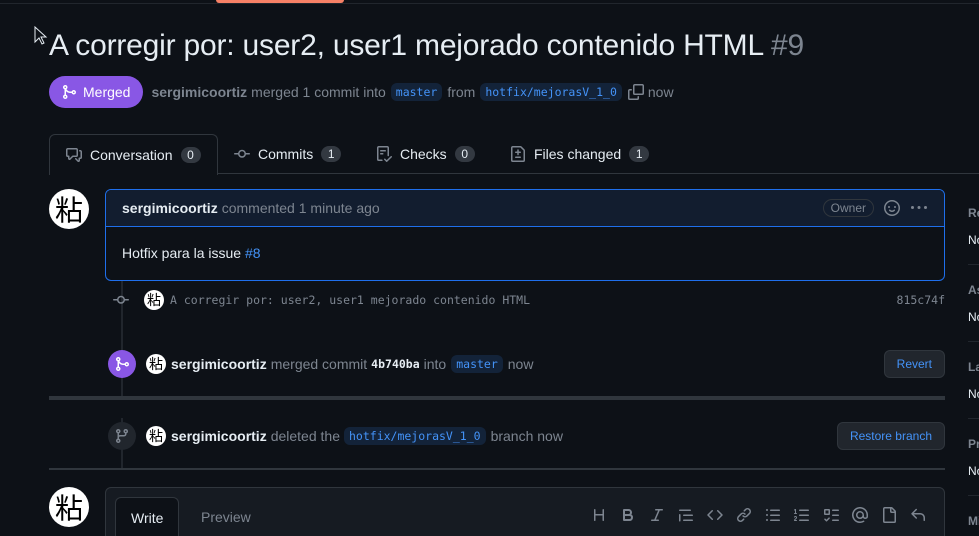 The image size is (979, 536). I want to click on sidebar-labels-heading: Labels, so click(973, 367).